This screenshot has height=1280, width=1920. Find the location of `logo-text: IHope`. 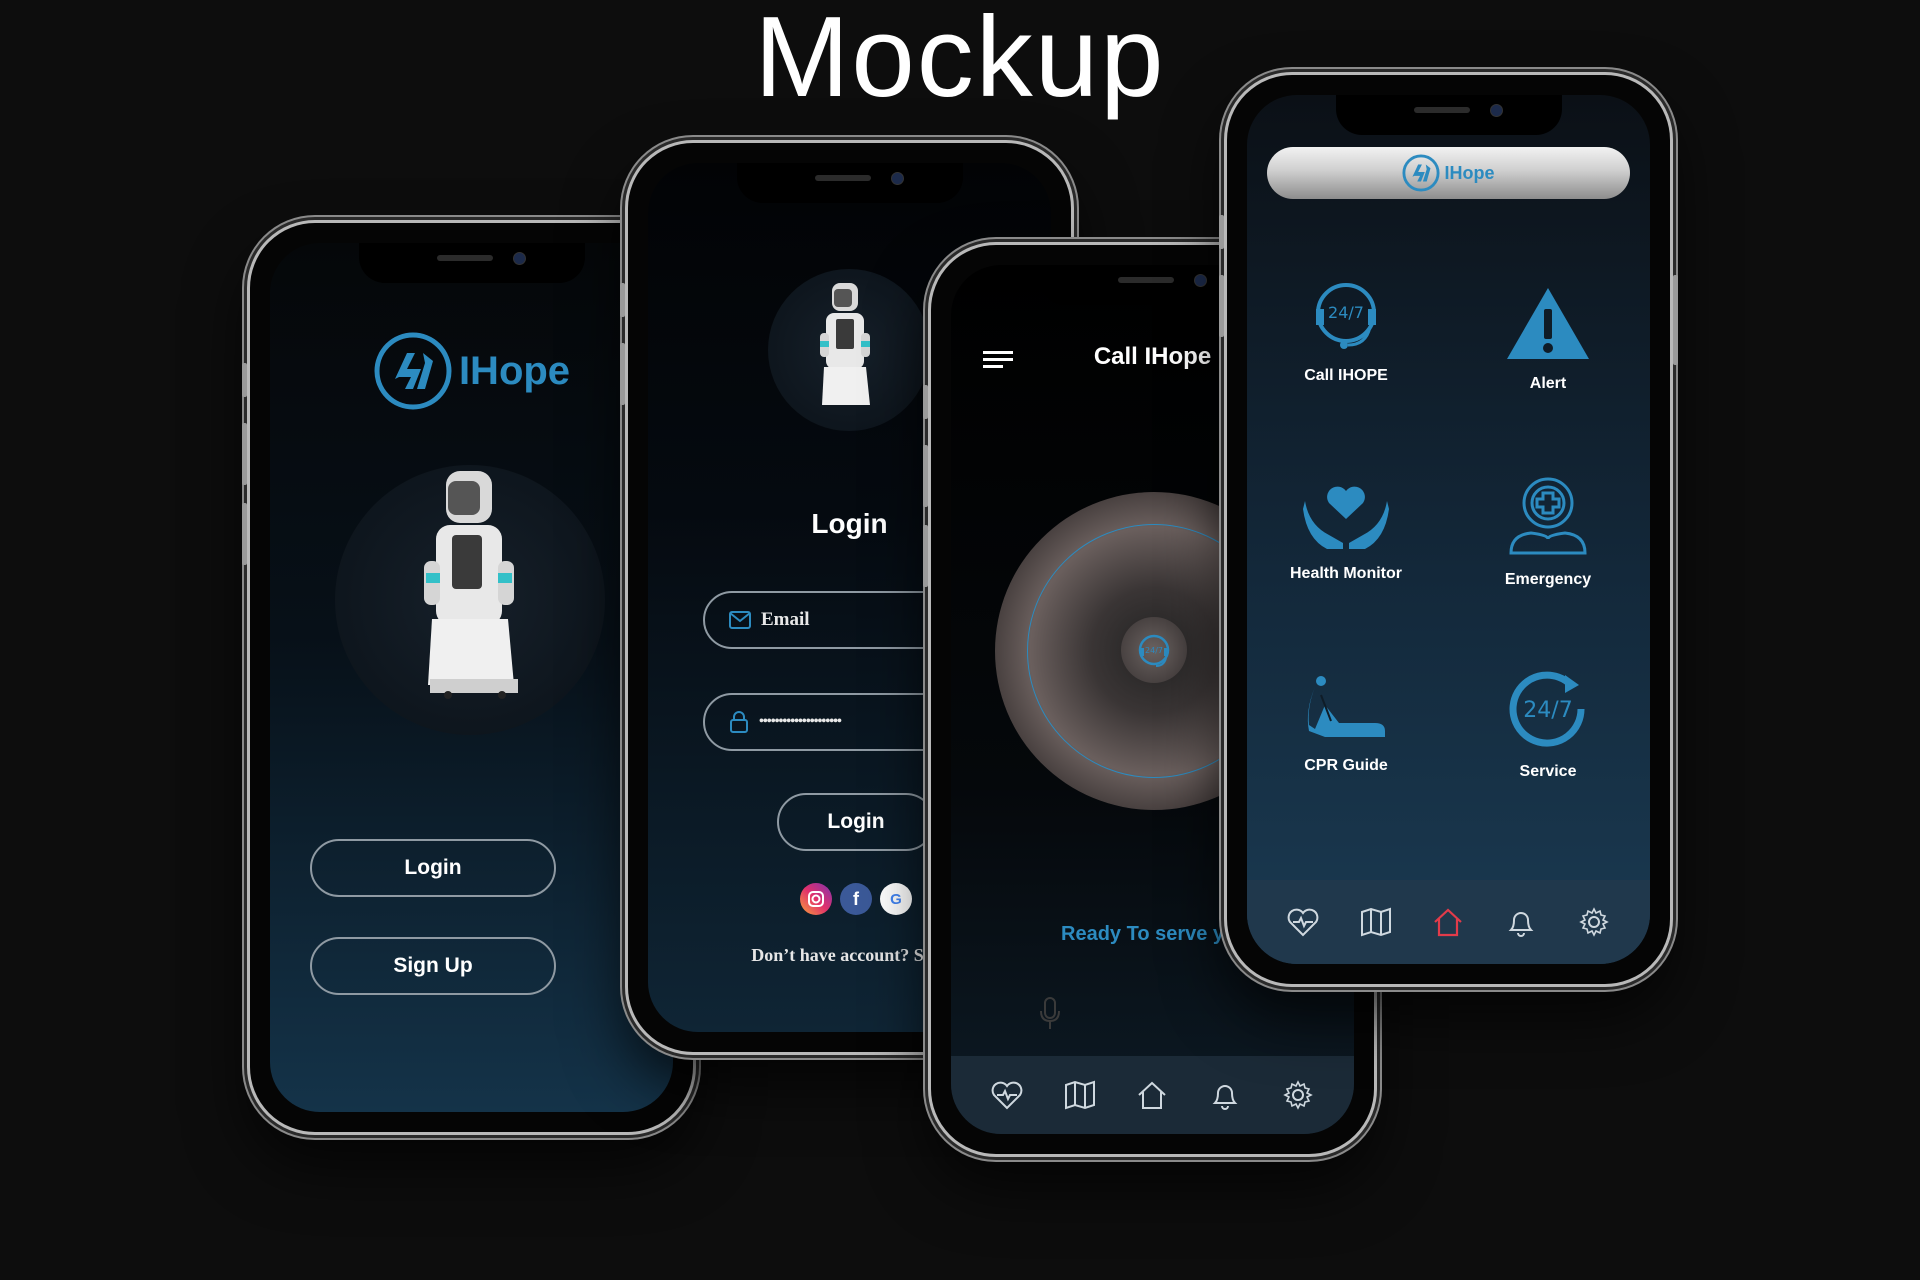

logo-text: IHope is located at coordinates (514, 370).